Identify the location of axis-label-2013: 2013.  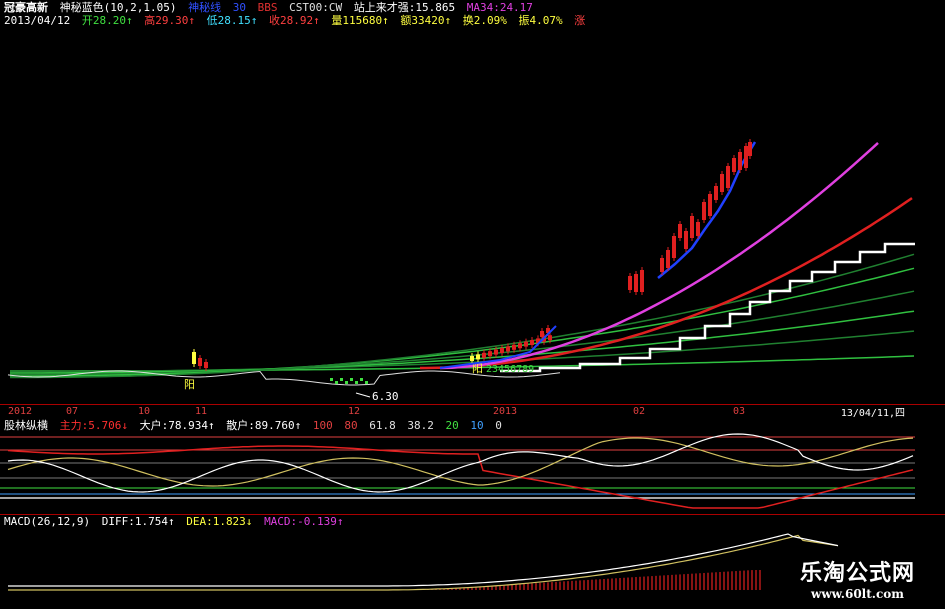
(505, 411).